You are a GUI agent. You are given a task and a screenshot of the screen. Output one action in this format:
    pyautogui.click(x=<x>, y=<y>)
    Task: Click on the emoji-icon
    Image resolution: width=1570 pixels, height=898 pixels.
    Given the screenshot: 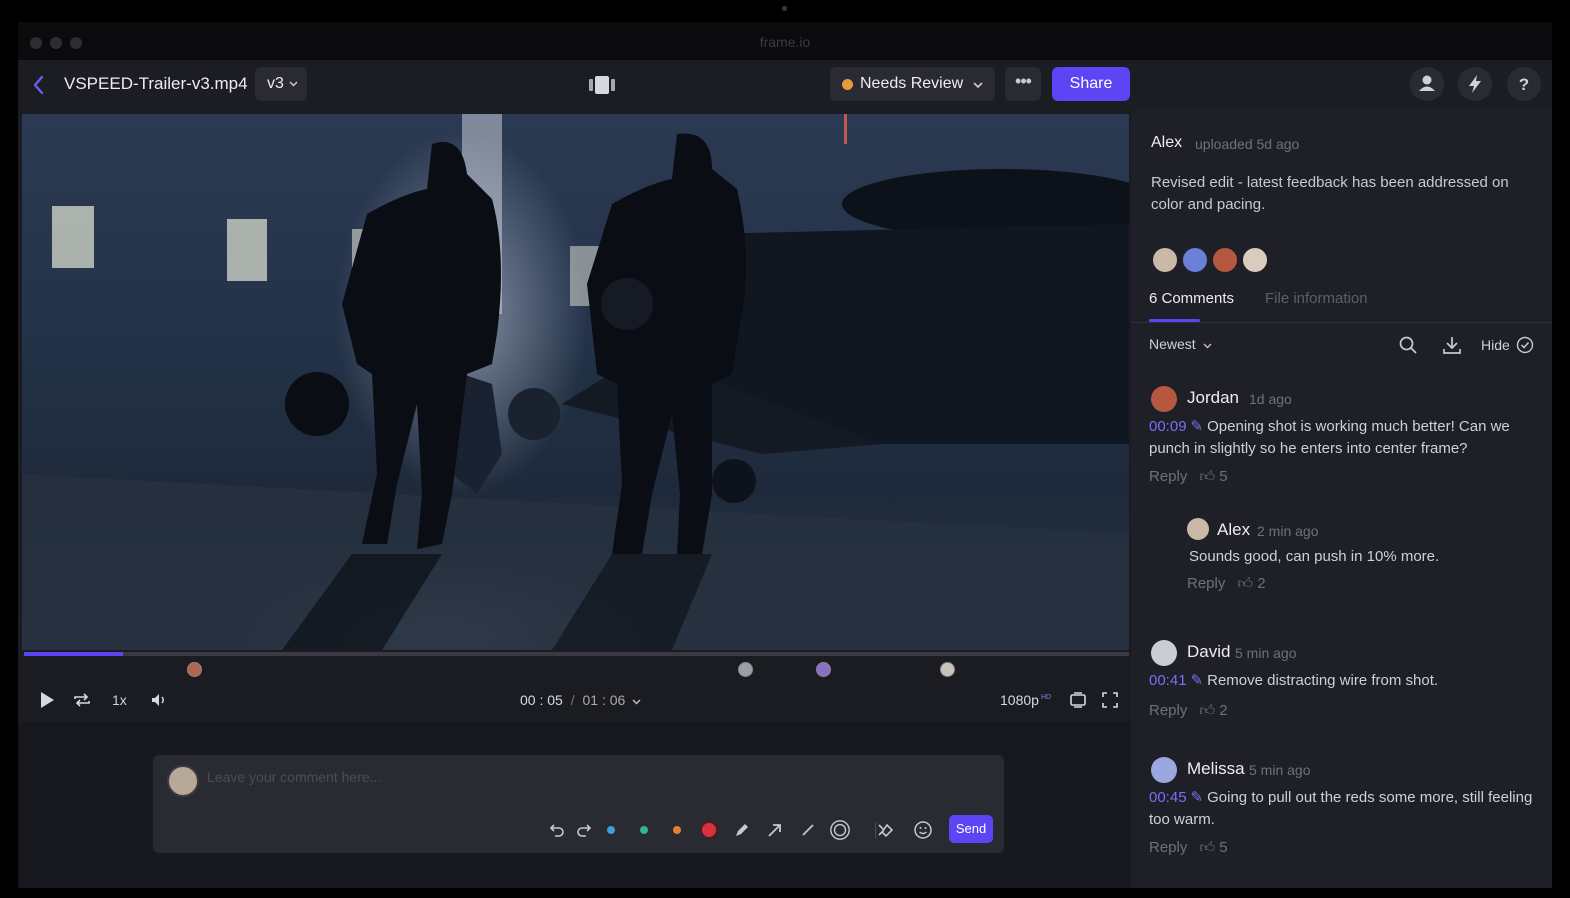 What is the action you would take?
    pyautogui.click(x=923, y=830)
    